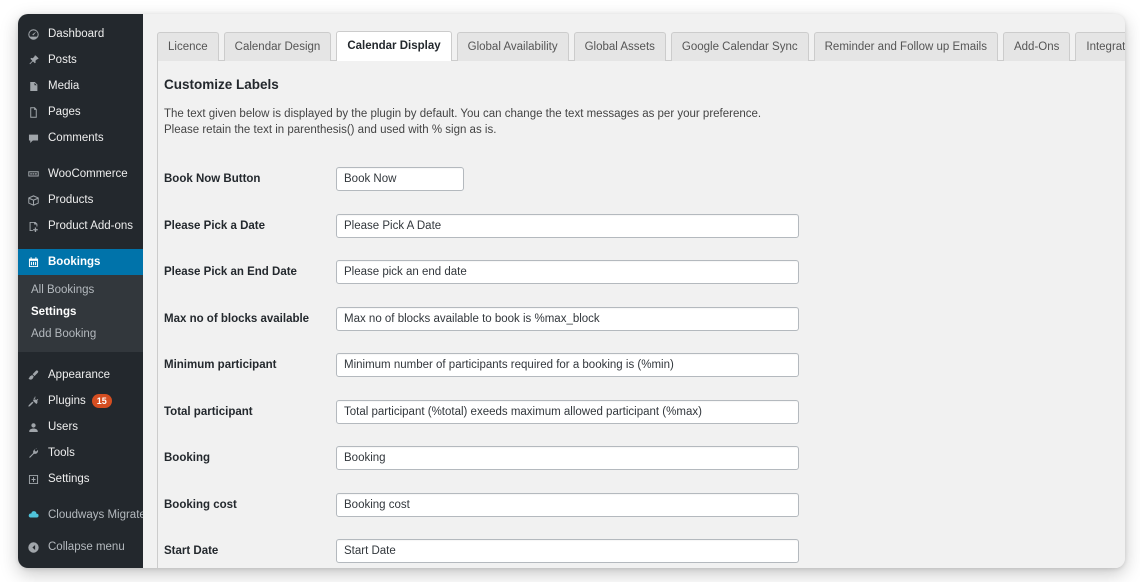 This screenshot has height=582, width=1140. I want to click on sidebar-item-tools: Tools, so click(80, 453).